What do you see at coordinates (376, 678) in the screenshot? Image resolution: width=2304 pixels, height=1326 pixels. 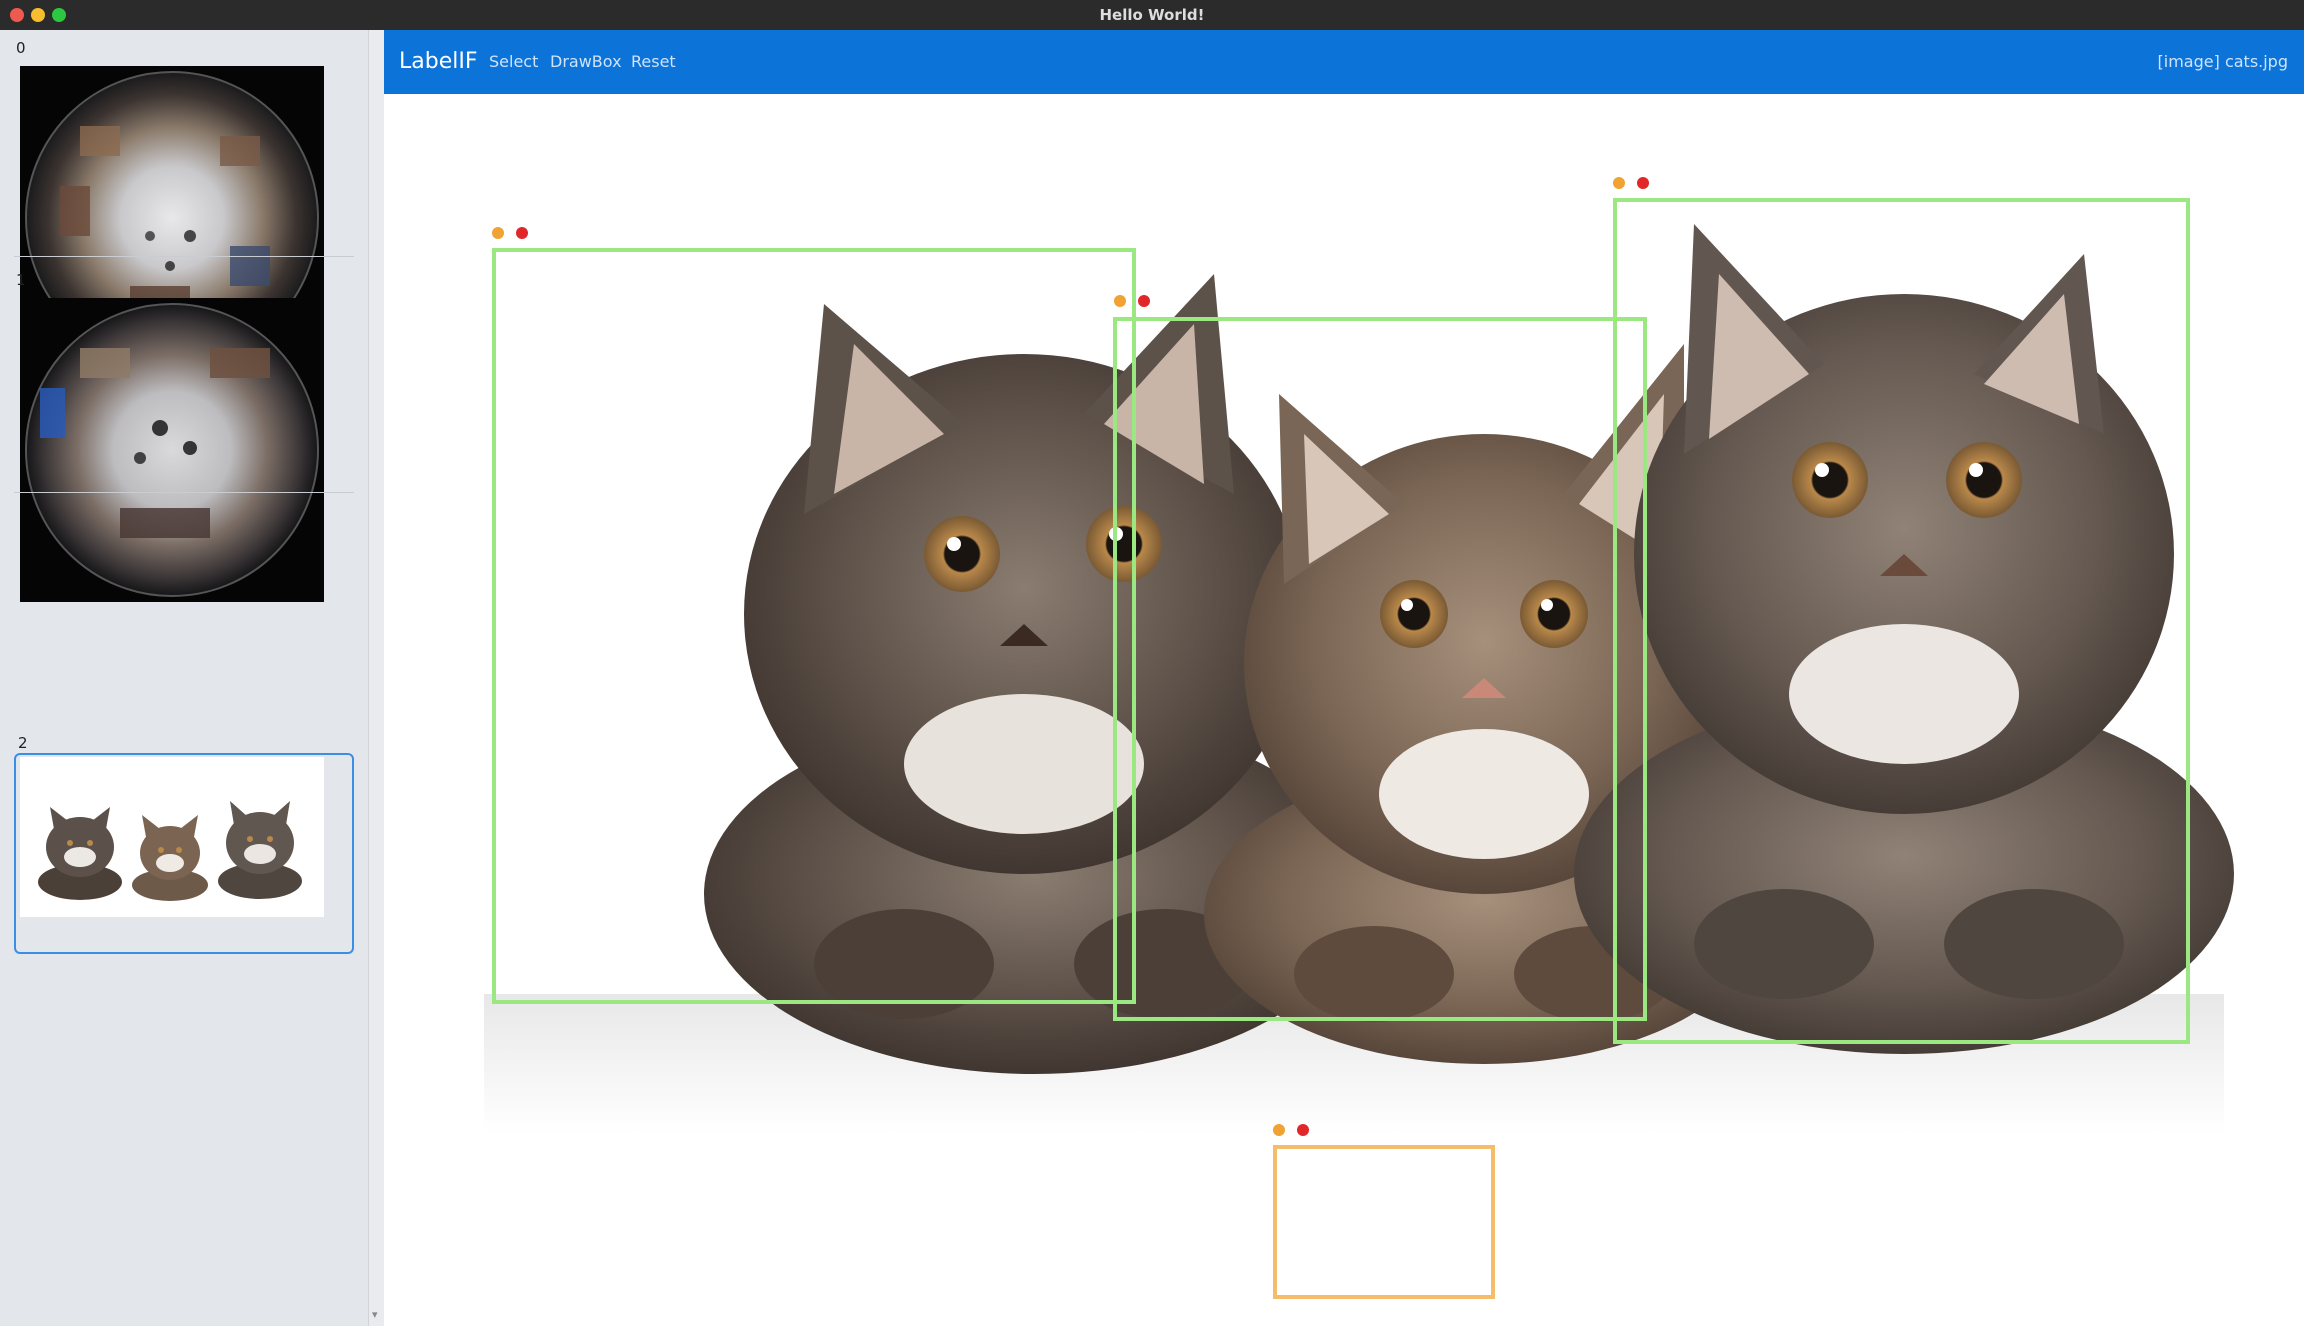 I see `sidebar-scrollbar` at bounding box center [376, 678].